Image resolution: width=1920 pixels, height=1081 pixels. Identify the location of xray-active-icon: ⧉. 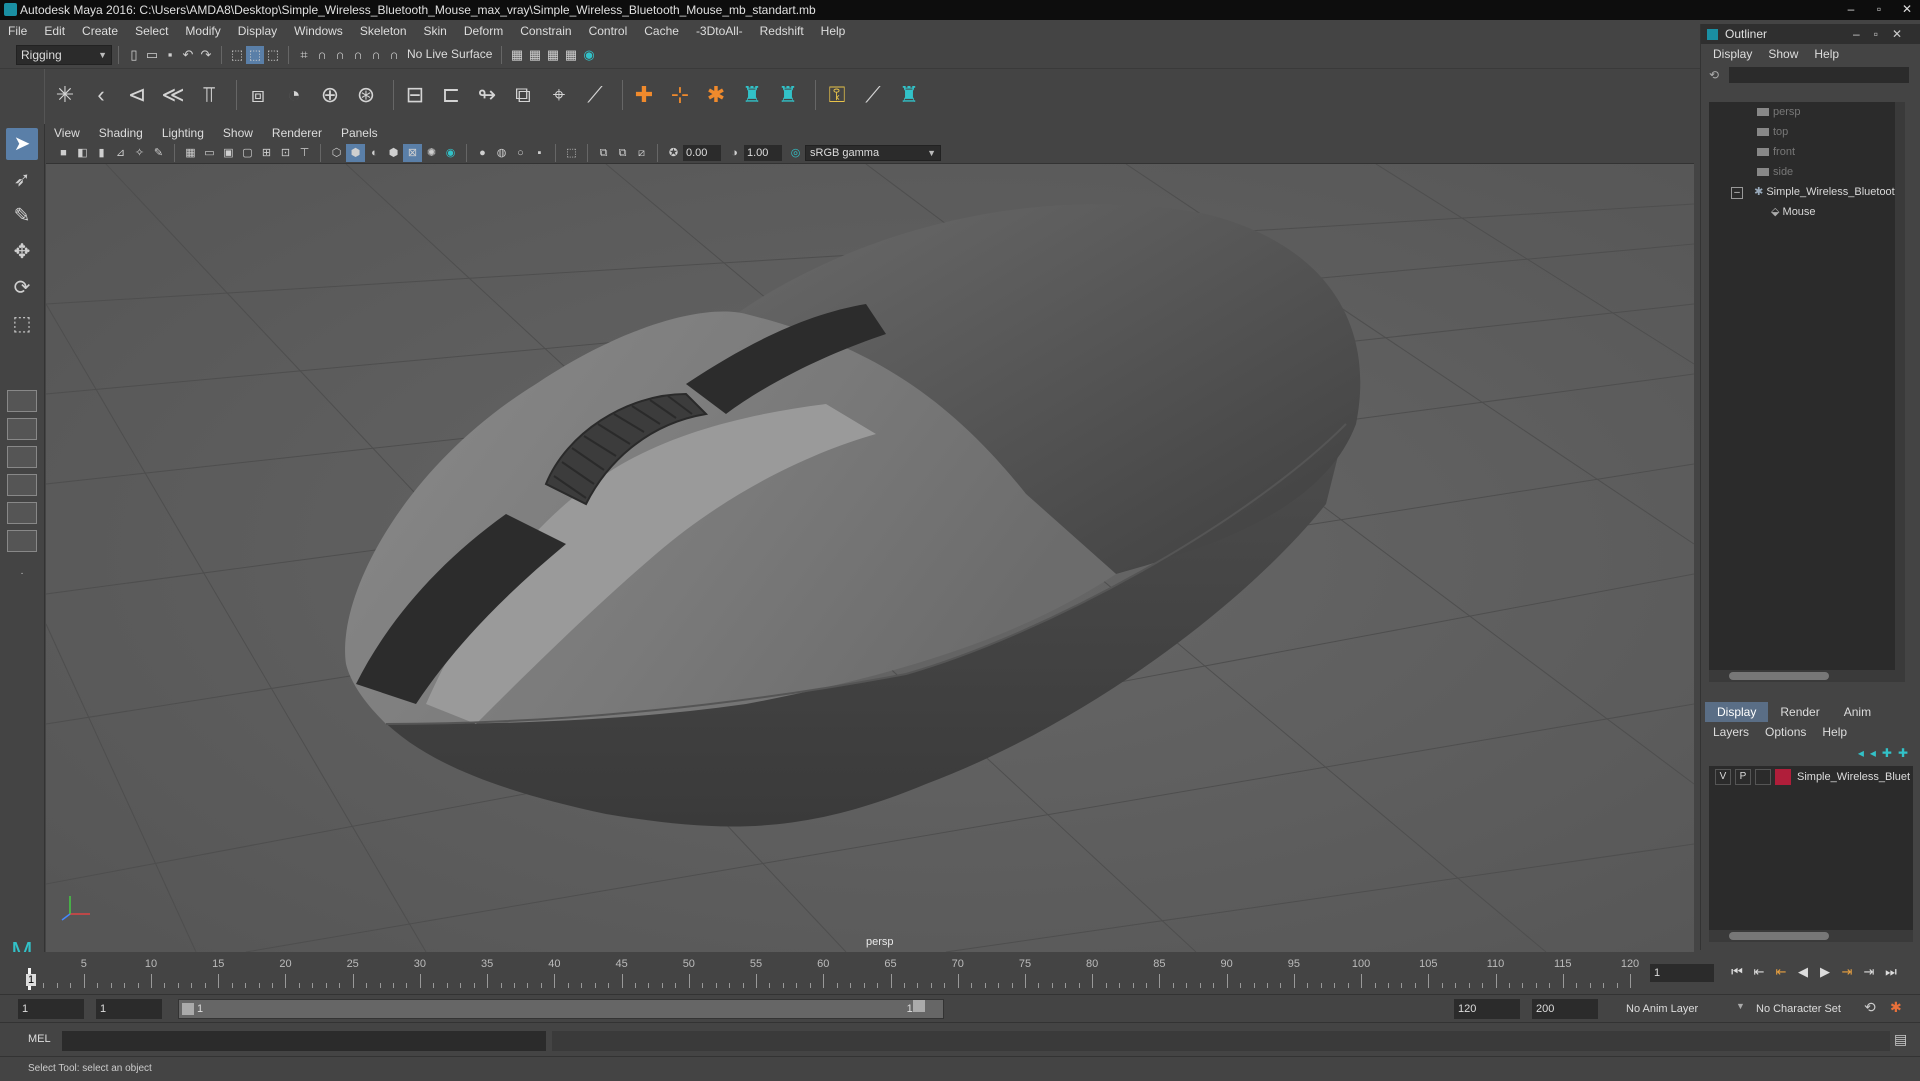
(622, 153).